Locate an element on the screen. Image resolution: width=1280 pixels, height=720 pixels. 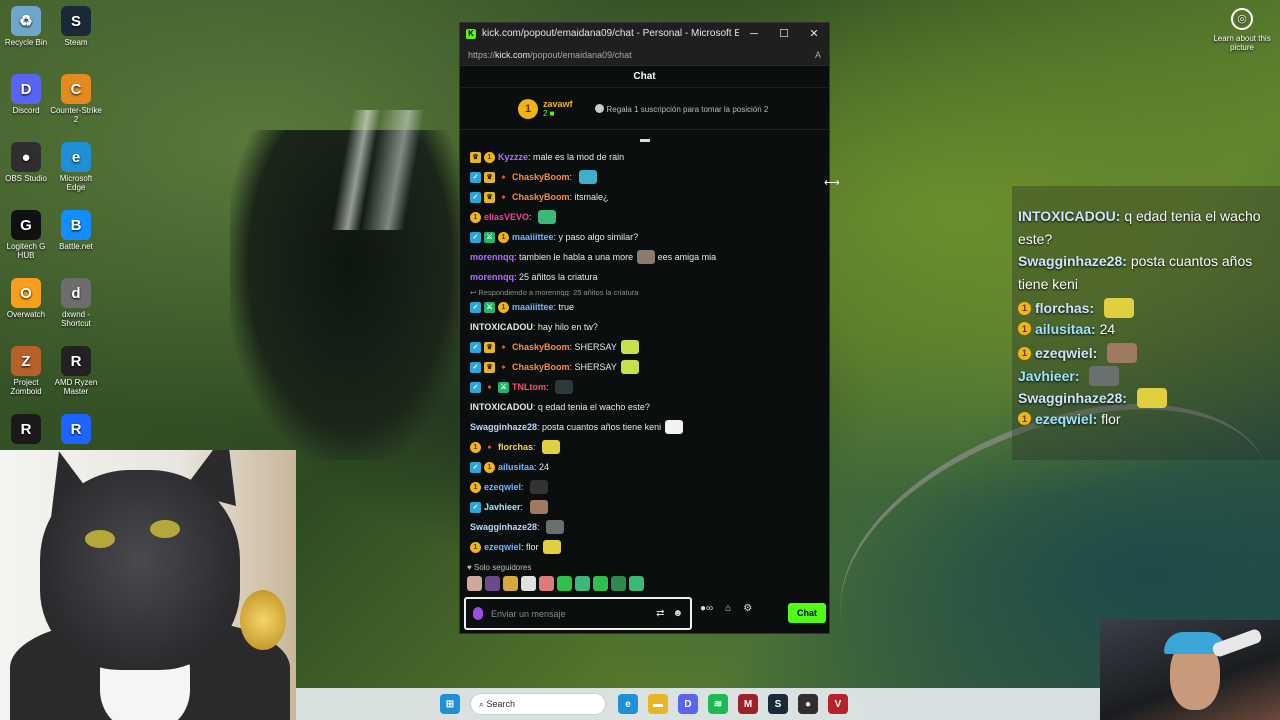
desktop-icon: D Discord is located at coordinates (26, 94).